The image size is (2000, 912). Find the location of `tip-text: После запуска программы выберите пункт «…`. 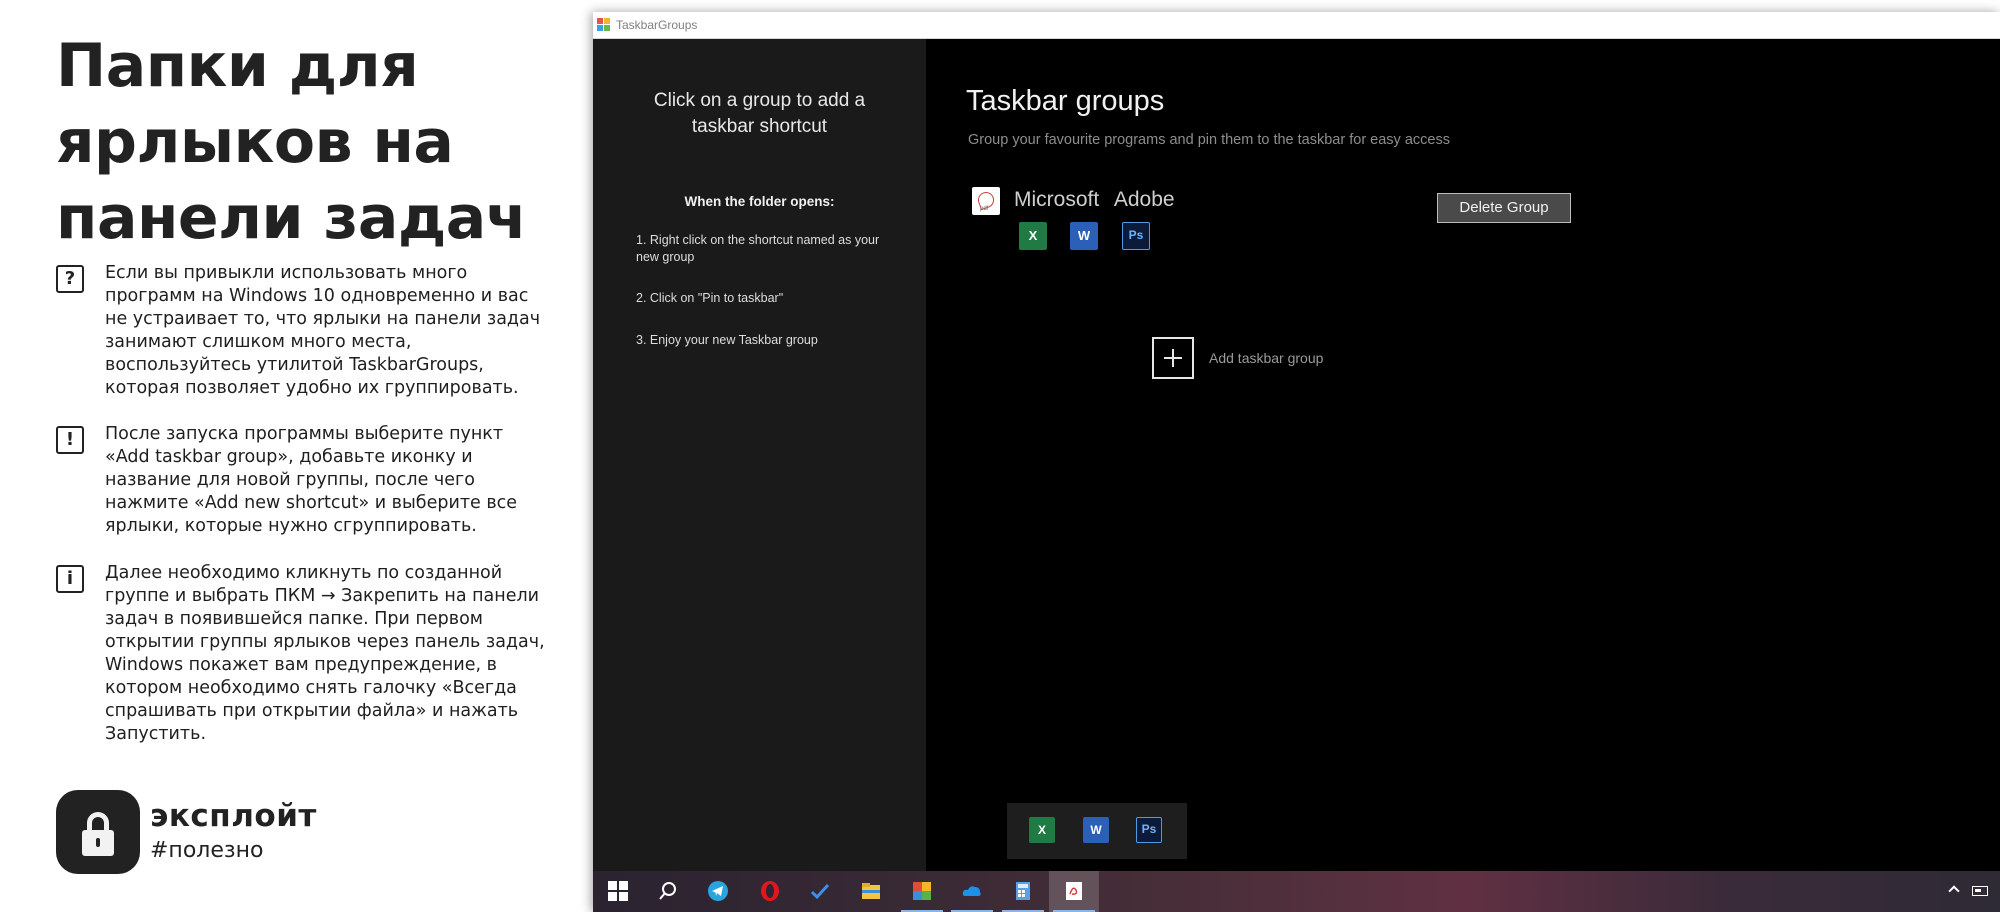

tip-text: После запуска программы выберите пункт «… is located at coordinates (311, 480).